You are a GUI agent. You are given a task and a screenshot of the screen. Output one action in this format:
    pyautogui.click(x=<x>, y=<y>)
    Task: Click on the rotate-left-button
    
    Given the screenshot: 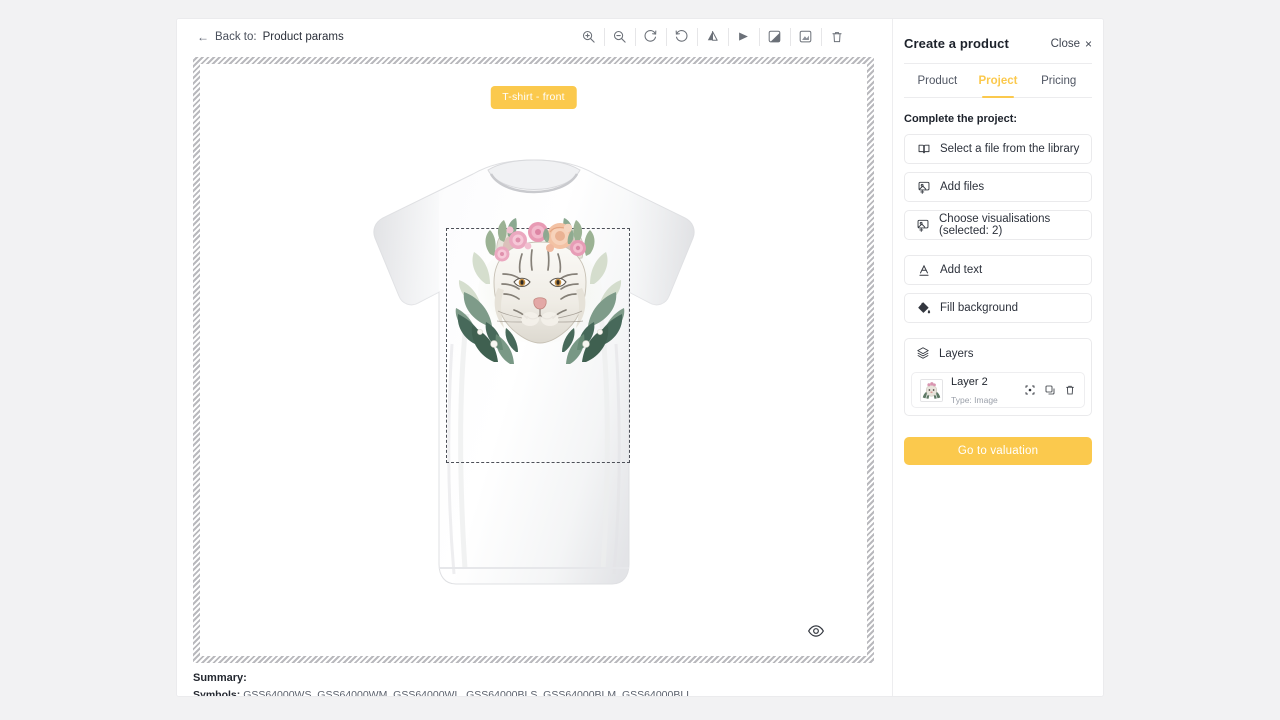 What is the action you would take?
    pyautogui.click(x=681, y=37)
    